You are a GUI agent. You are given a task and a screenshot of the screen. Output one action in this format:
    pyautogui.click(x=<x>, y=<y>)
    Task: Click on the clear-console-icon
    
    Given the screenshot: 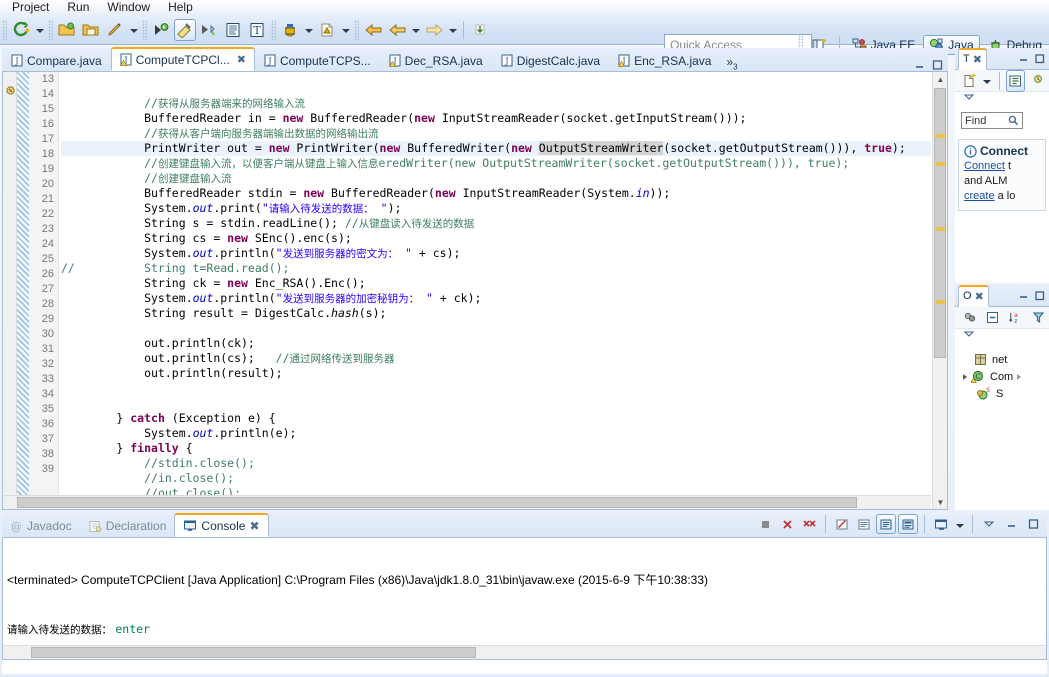 What is the action you would take?
    pyautogui.click(x=842, y=524)
    